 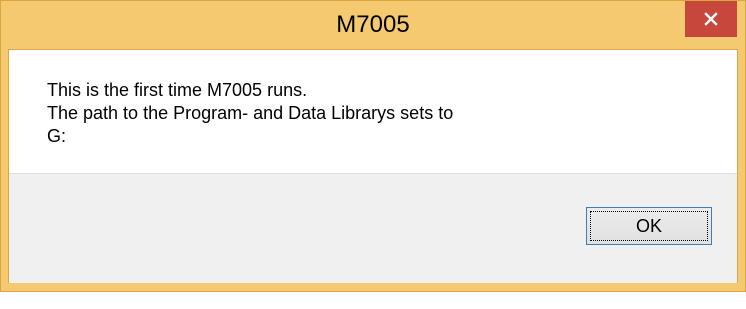 I want to click on ok-button: OK, so click(x=649, y=226).